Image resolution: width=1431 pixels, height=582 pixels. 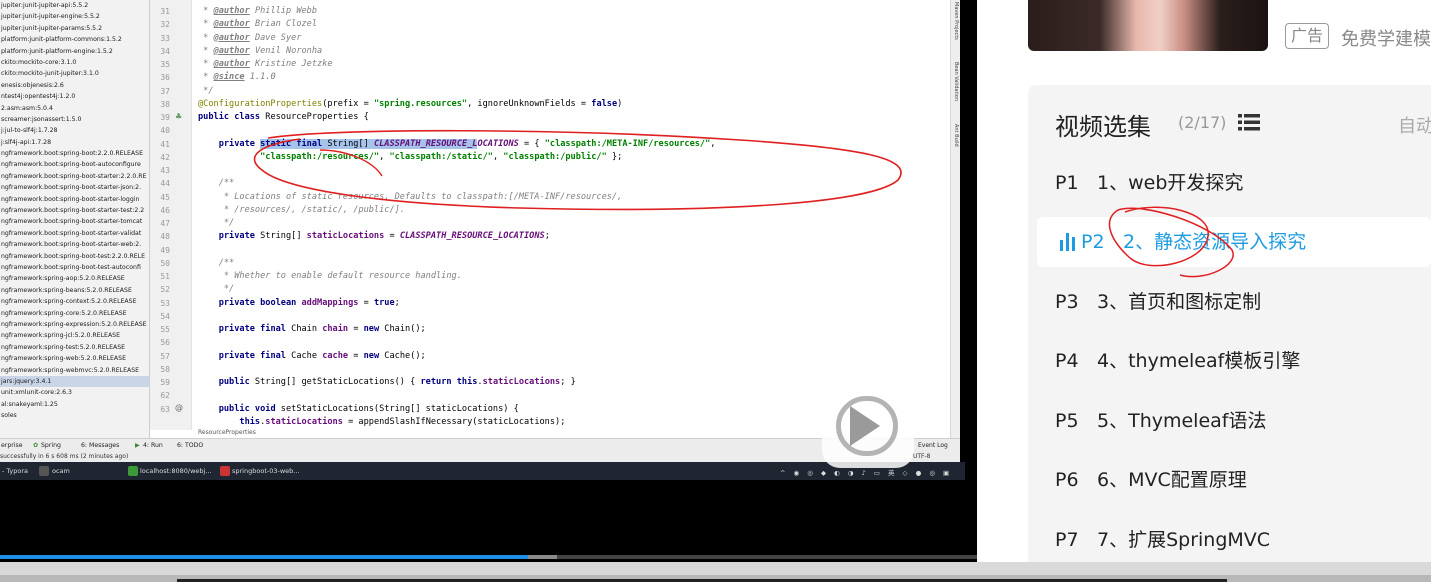 What do you see at coordinates (100, 445) in the screenshot?
I see `tool-messages: 6: Messages` at bounding box center [100, 445].